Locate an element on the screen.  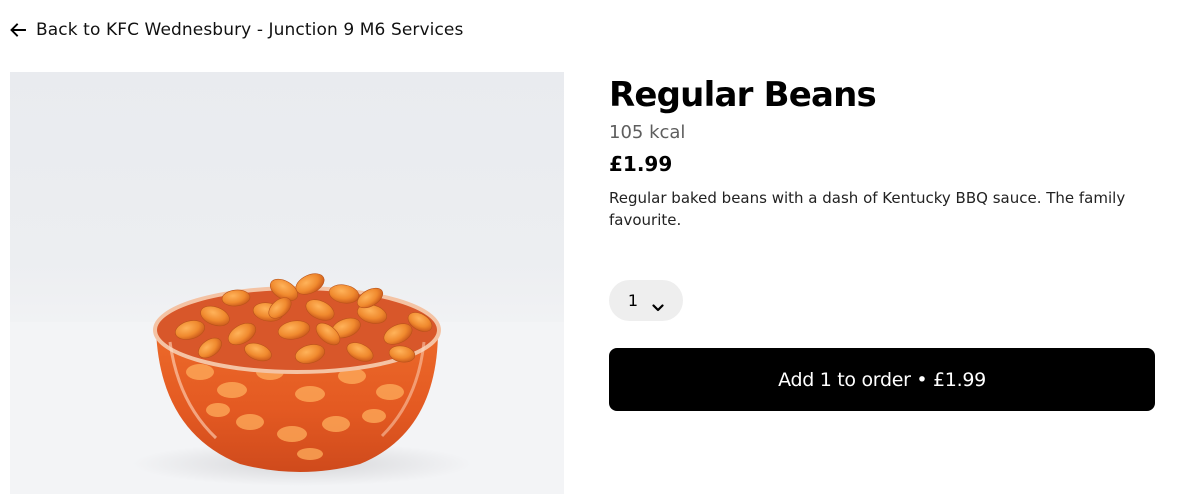
item-calories: 105 kcal is located at coordinates (647, 132).